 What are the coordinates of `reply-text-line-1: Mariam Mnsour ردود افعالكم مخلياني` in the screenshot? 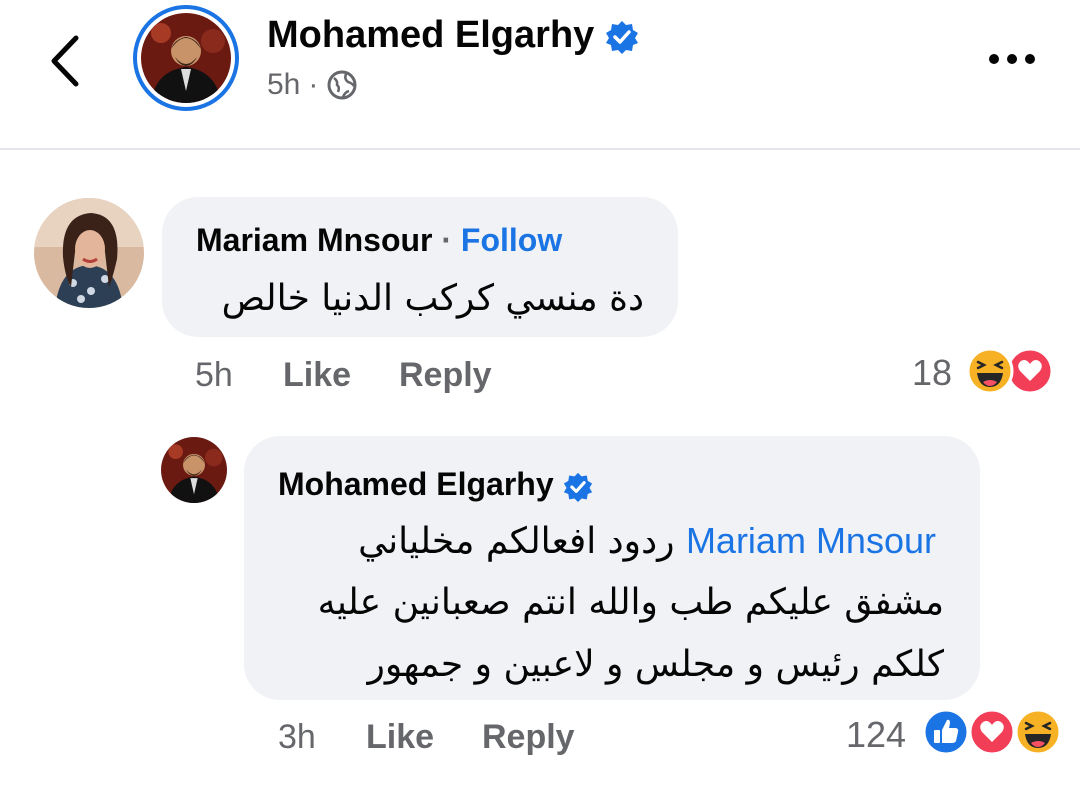 It's located at (647, 541).